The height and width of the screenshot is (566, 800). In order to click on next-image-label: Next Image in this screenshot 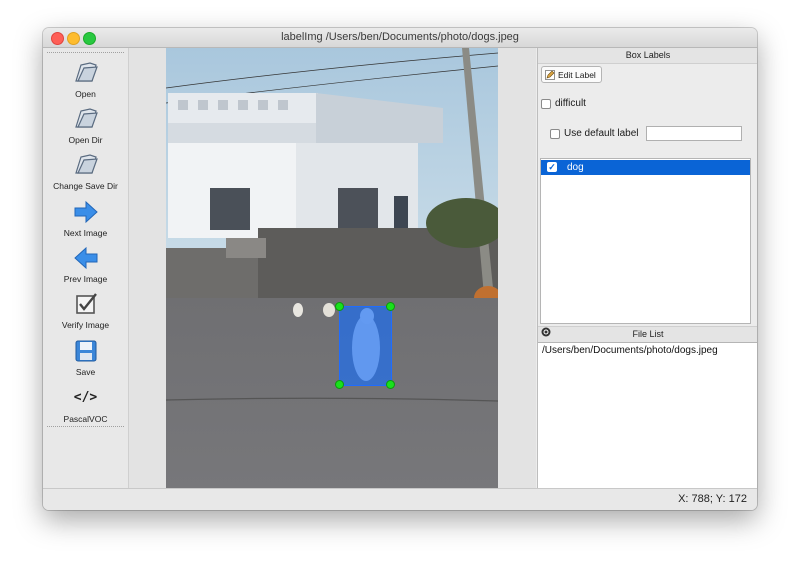, I will do `click(85, 233)`.